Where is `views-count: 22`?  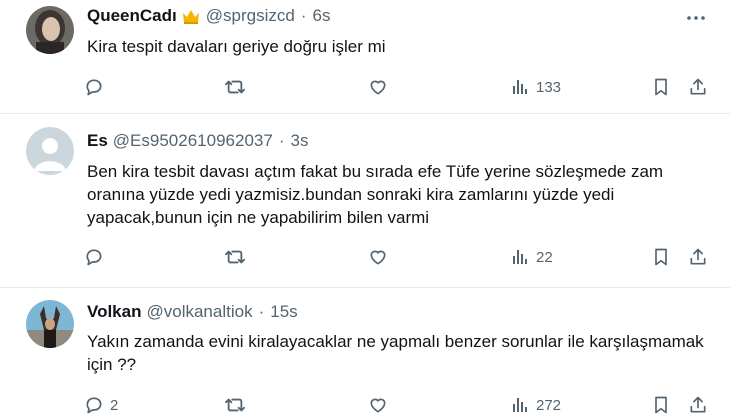
views-count: 22 is located at coordinates (544, 257).